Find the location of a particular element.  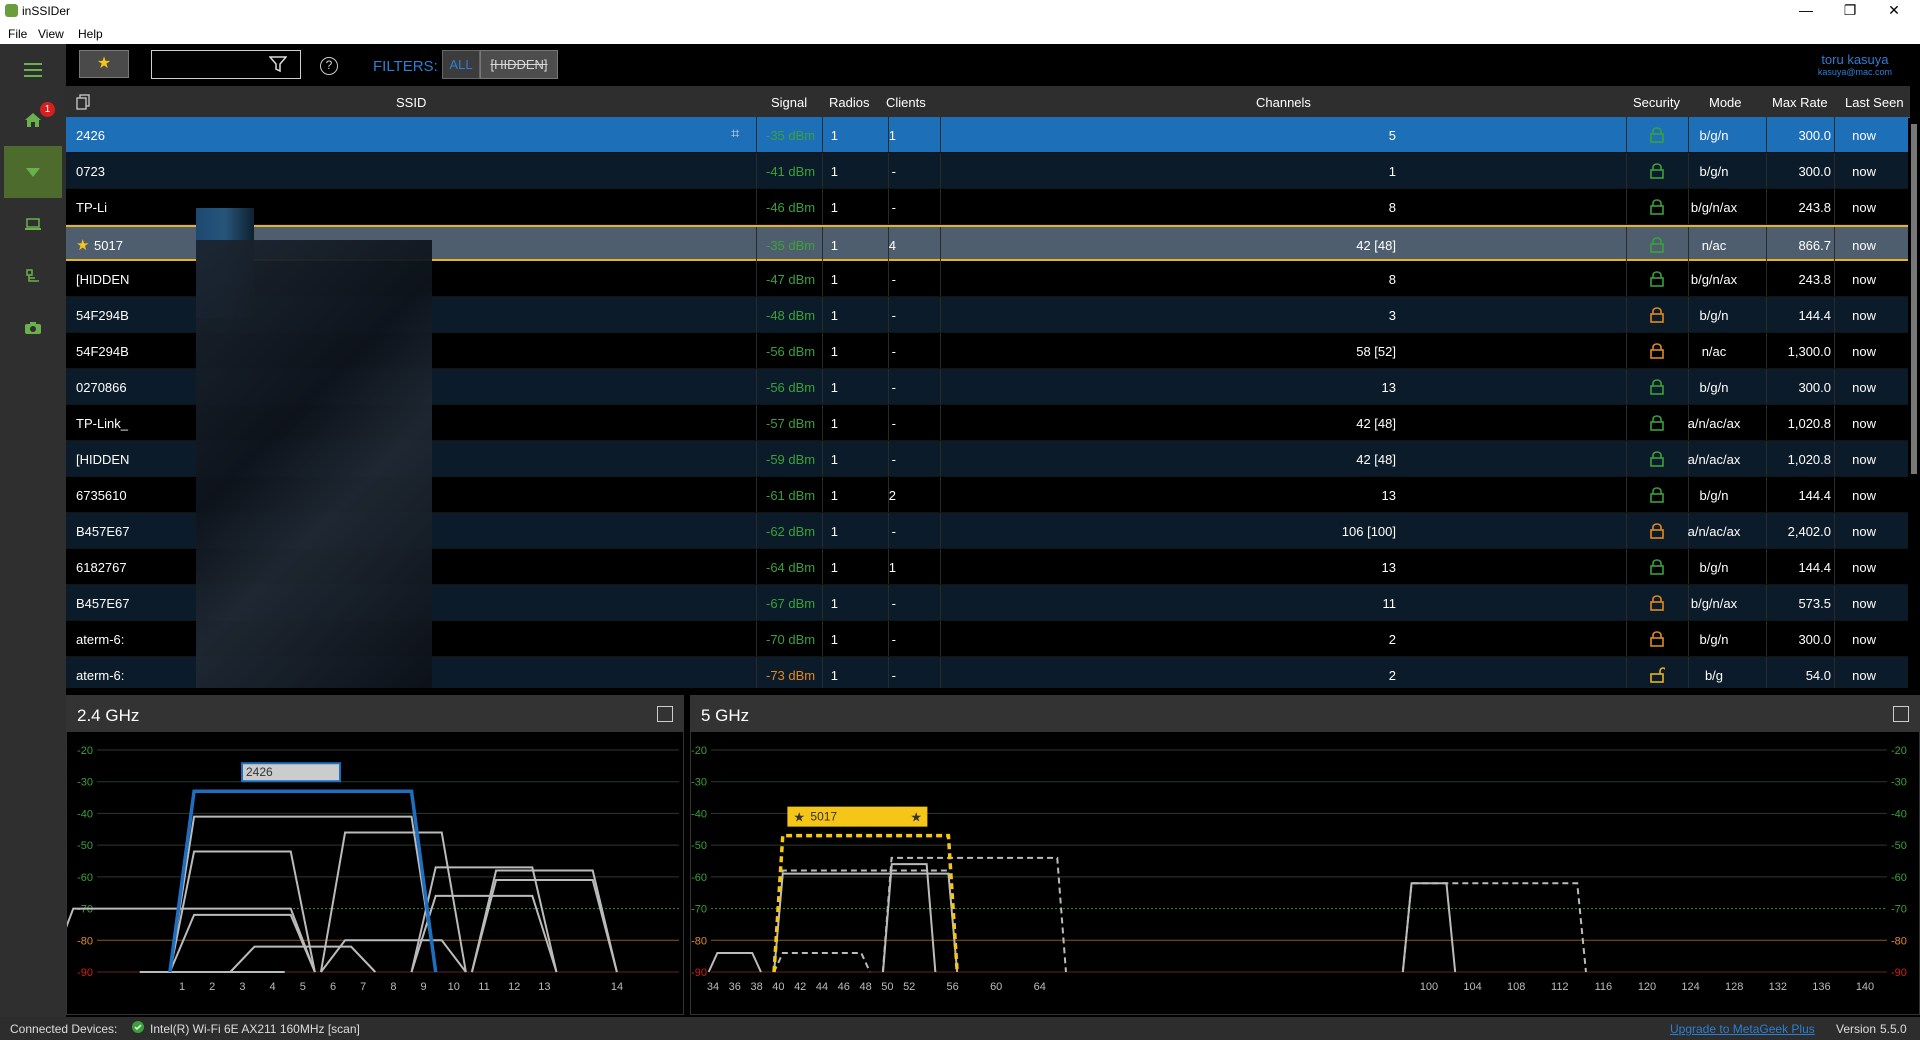

home-icon: 1 is located at coordinates (33, 120).